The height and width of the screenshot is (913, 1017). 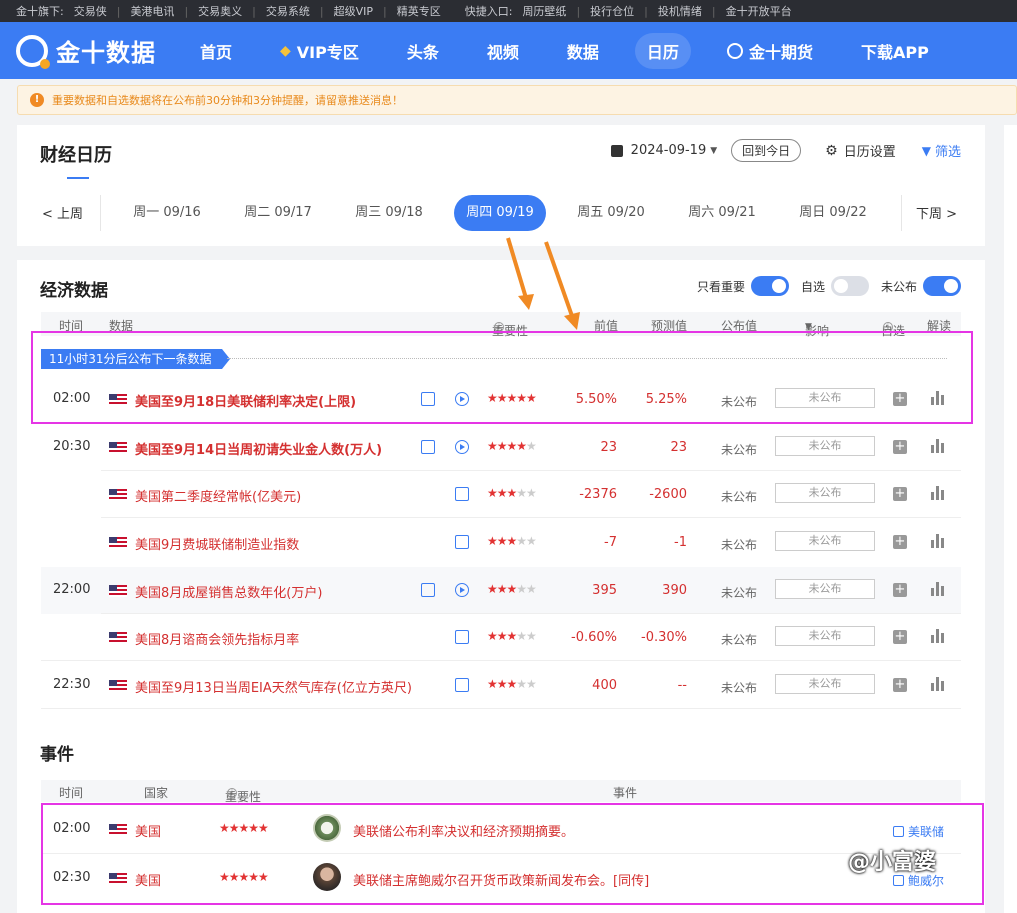 What do you see at coordinates (278, 213) in the screenshot?
I see `day-tab: 周二 09/17` at bounding box center [278, 213].